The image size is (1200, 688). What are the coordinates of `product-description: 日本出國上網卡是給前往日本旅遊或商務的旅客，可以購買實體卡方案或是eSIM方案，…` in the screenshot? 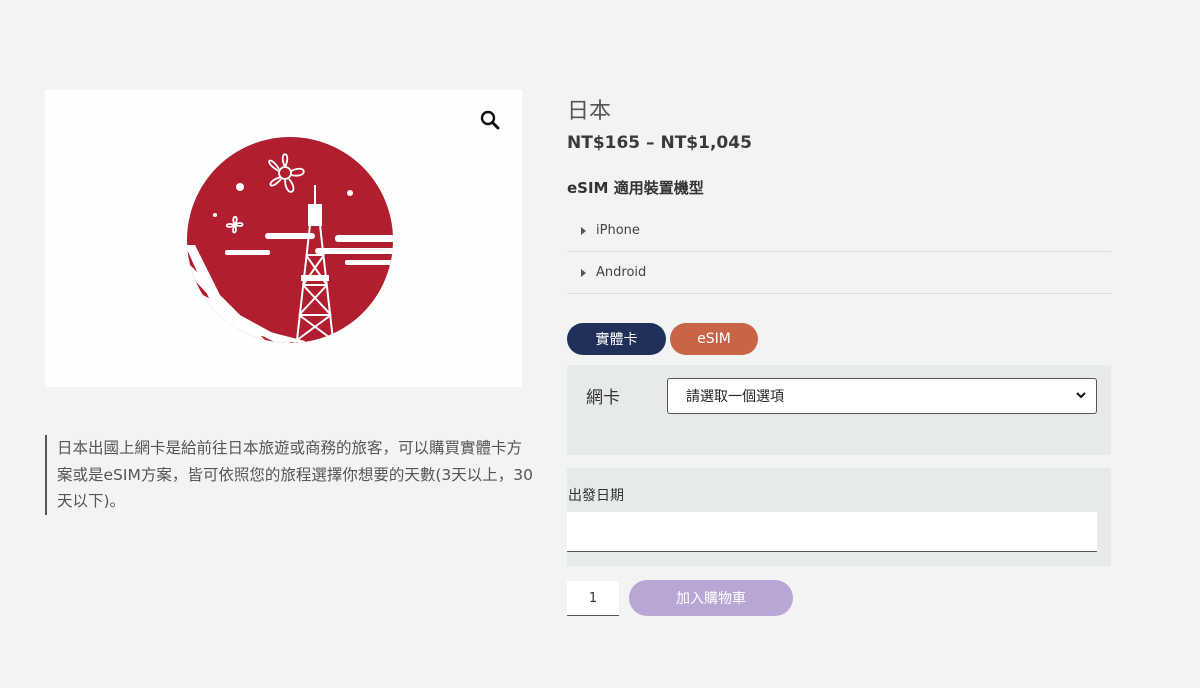 It's located at (291, 475).